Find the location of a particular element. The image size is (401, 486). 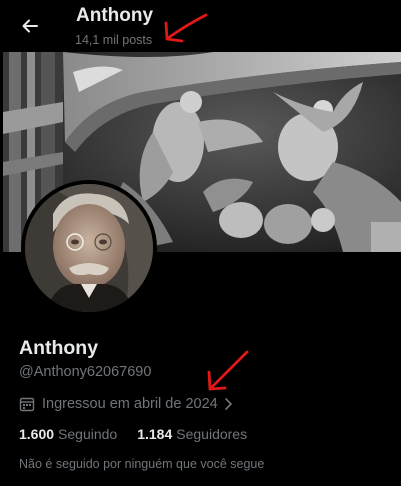

avatar-image is located at coordinates (89, 248).